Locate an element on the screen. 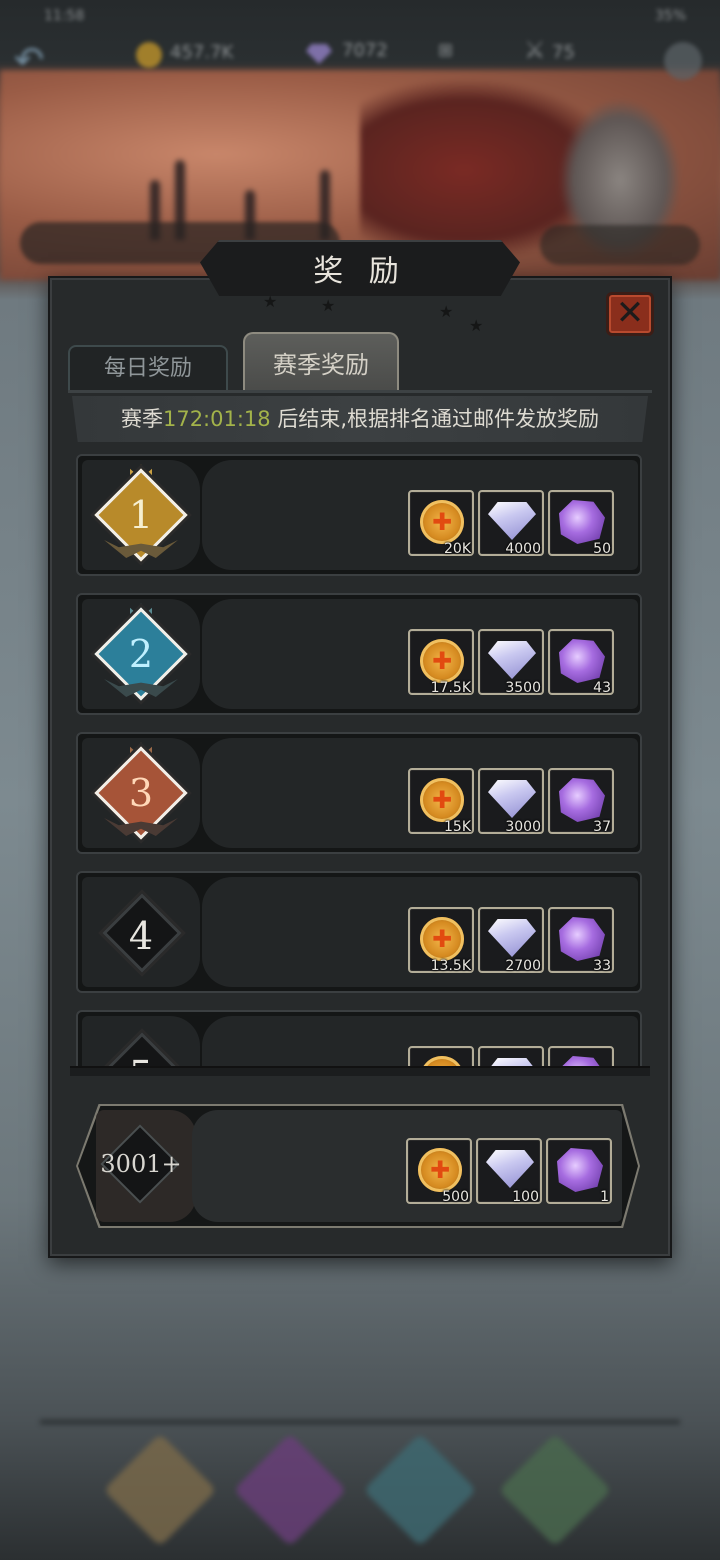 This screenshot has width=720, height=1560. rank-cell: 2 is located at coordinates (141, 654).